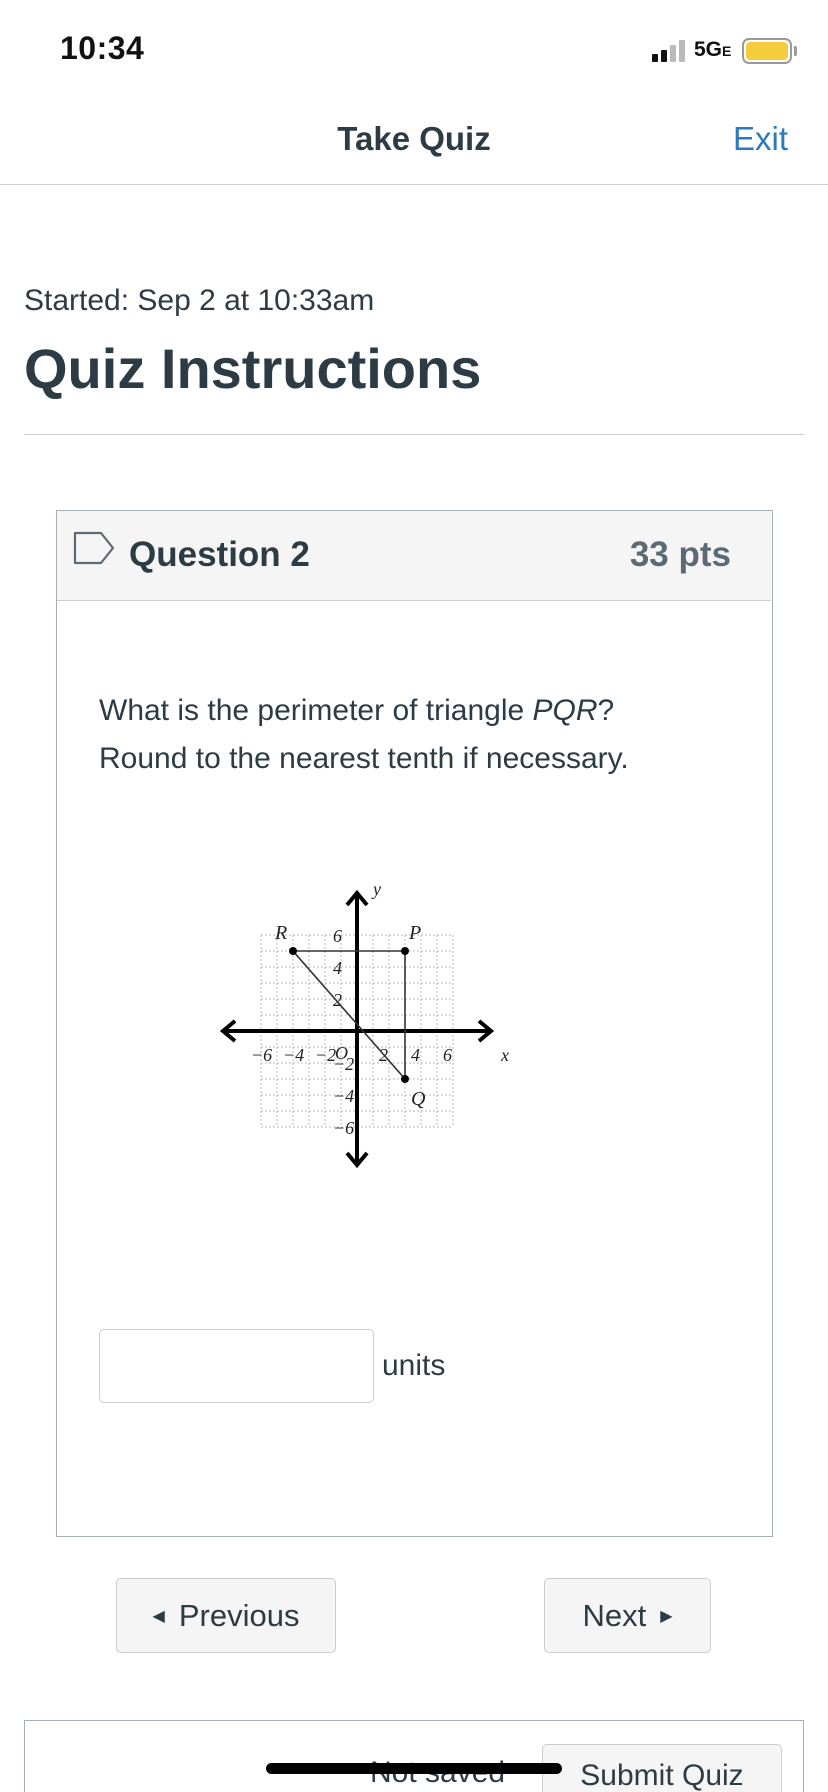 This screenshot has width=828, height=1792. Describe the element at coordinates (565, 710) in the screenshot. I see `triangle-name: PQR` at that location.